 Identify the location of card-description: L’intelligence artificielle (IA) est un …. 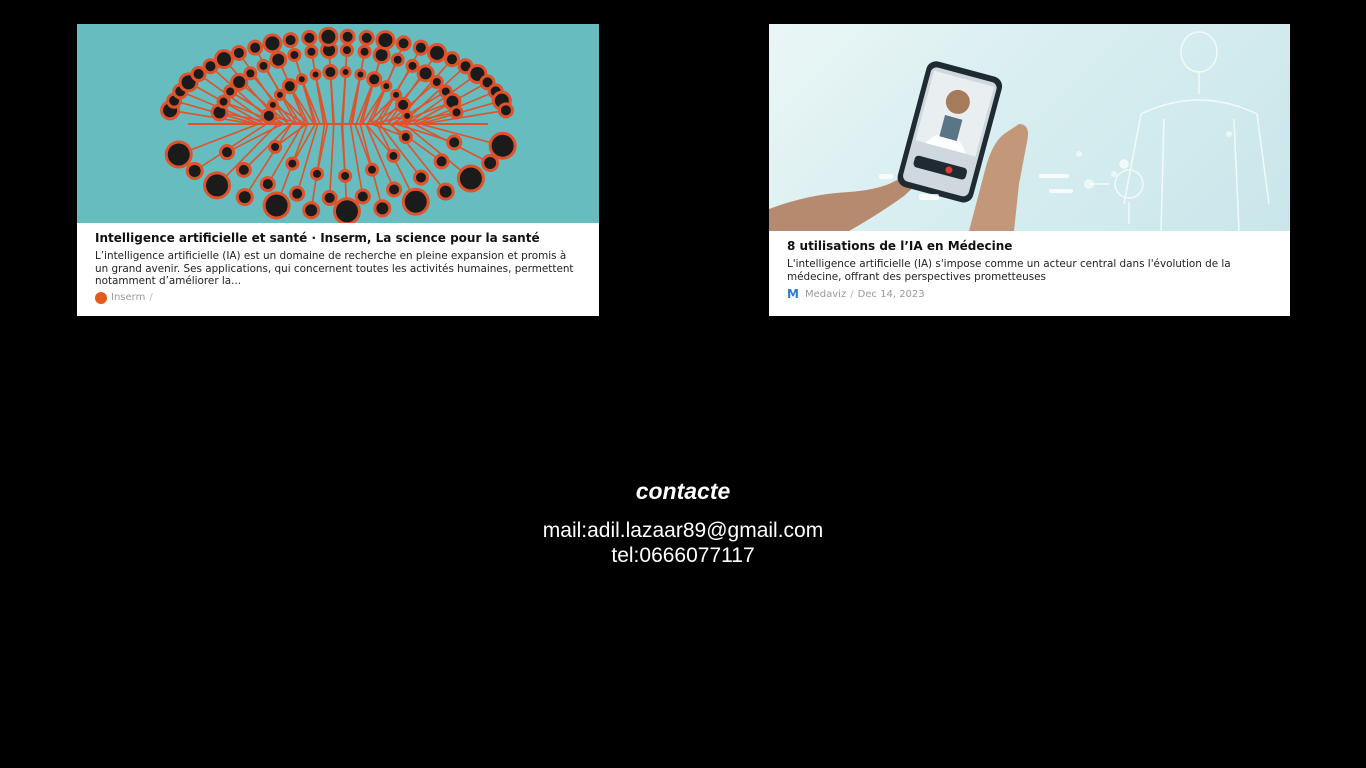
(334, 269).